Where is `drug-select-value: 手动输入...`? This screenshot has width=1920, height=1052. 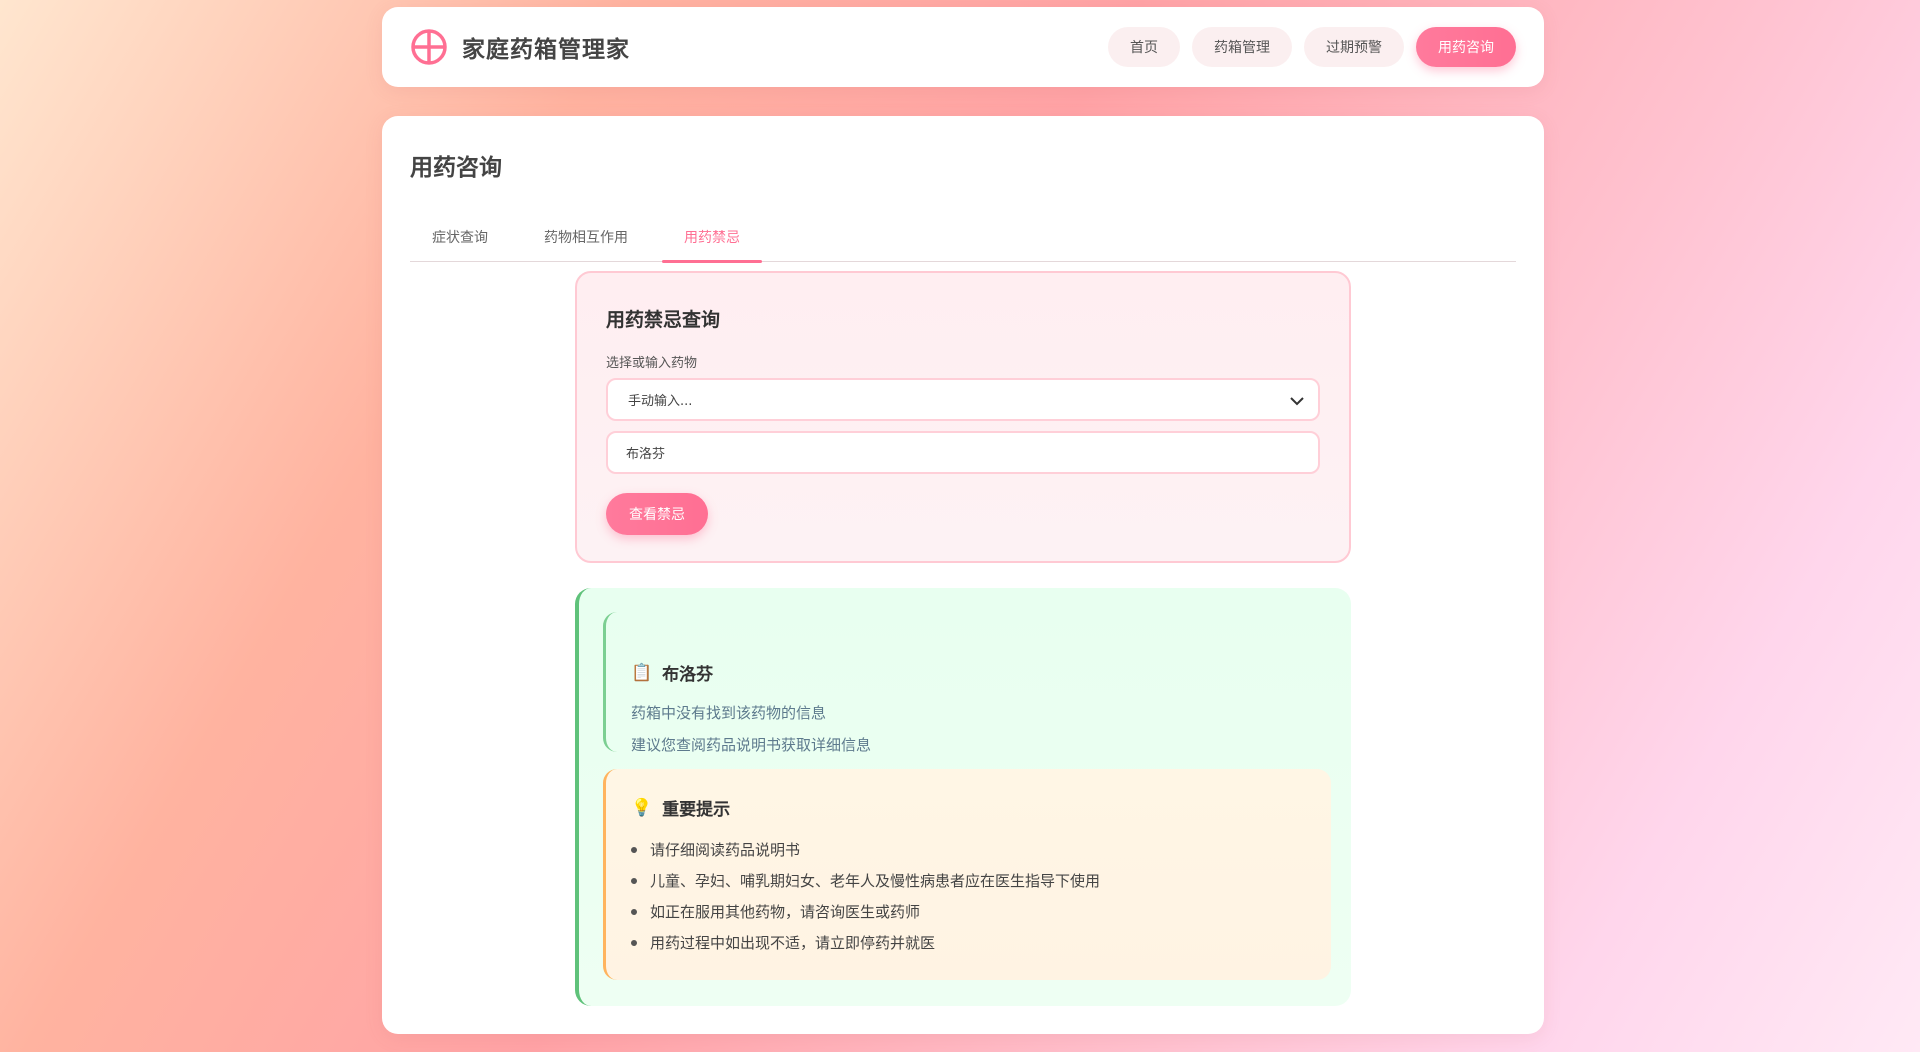 drug-select-value: 手动输入... is located at coordinates (660, 401).